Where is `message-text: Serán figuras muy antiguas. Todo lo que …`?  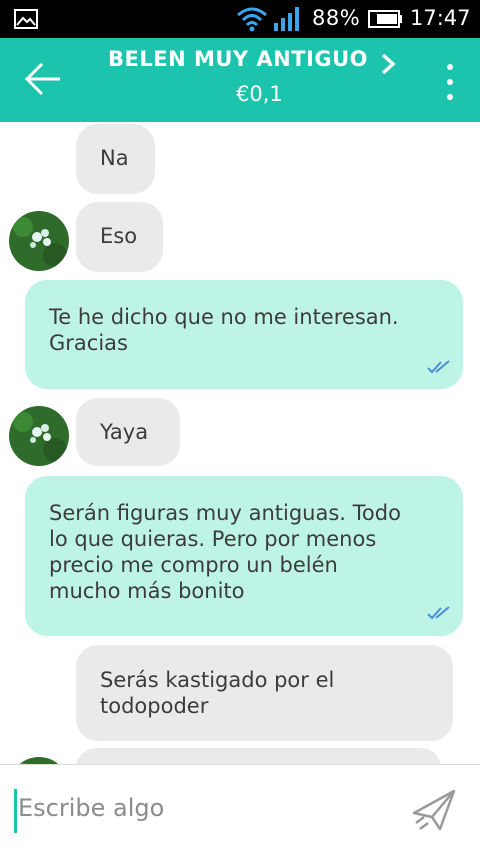
message-text: Serán figuras muy antiguas. Todo lo que … is located at coordinates (225, 552).